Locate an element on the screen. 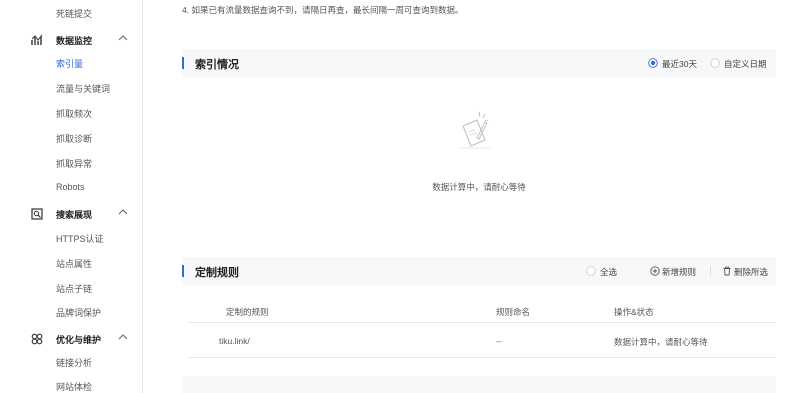 This screenshot has height=393, width=799. search-display-icon is located at coordinates (37, 214).